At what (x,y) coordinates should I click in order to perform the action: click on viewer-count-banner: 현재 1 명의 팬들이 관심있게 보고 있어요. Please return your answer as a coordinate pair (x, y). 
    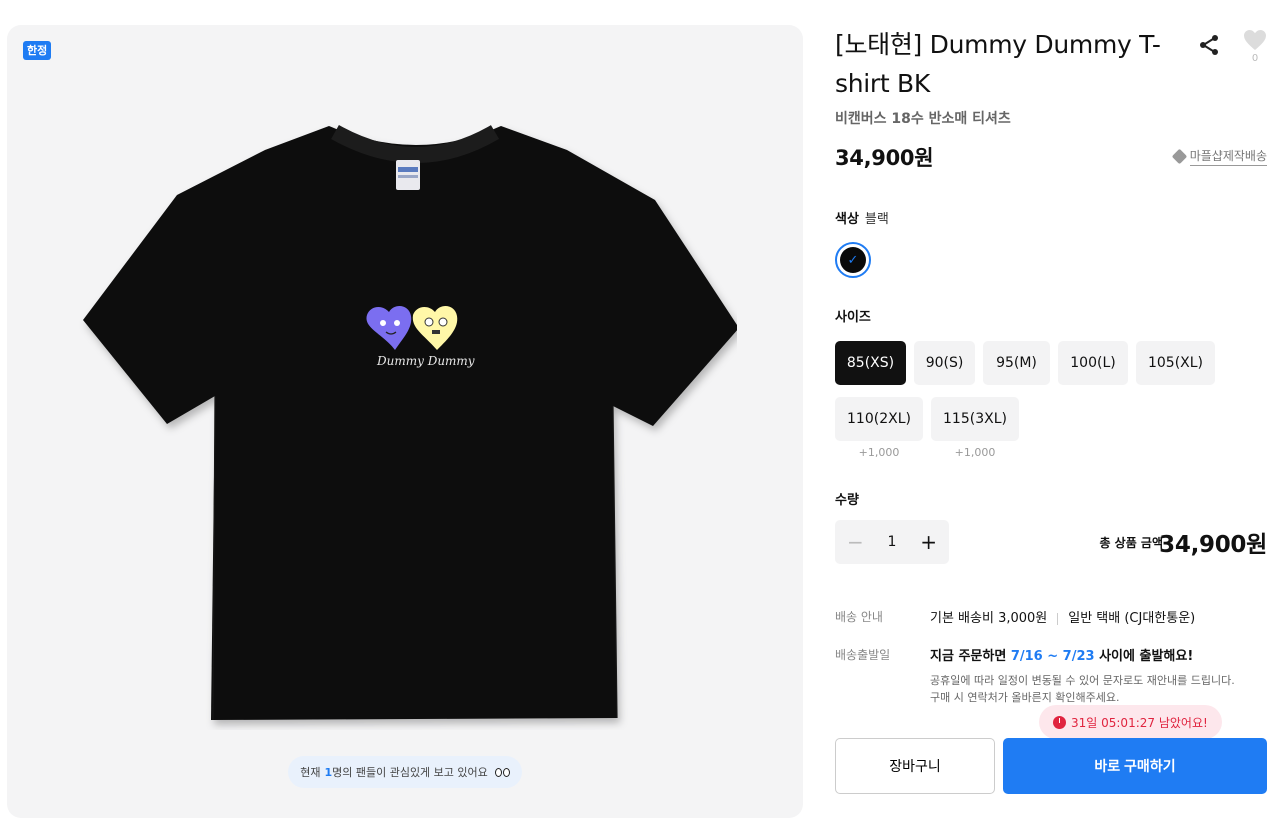
    Looking at the image, I should click on (405, 772).